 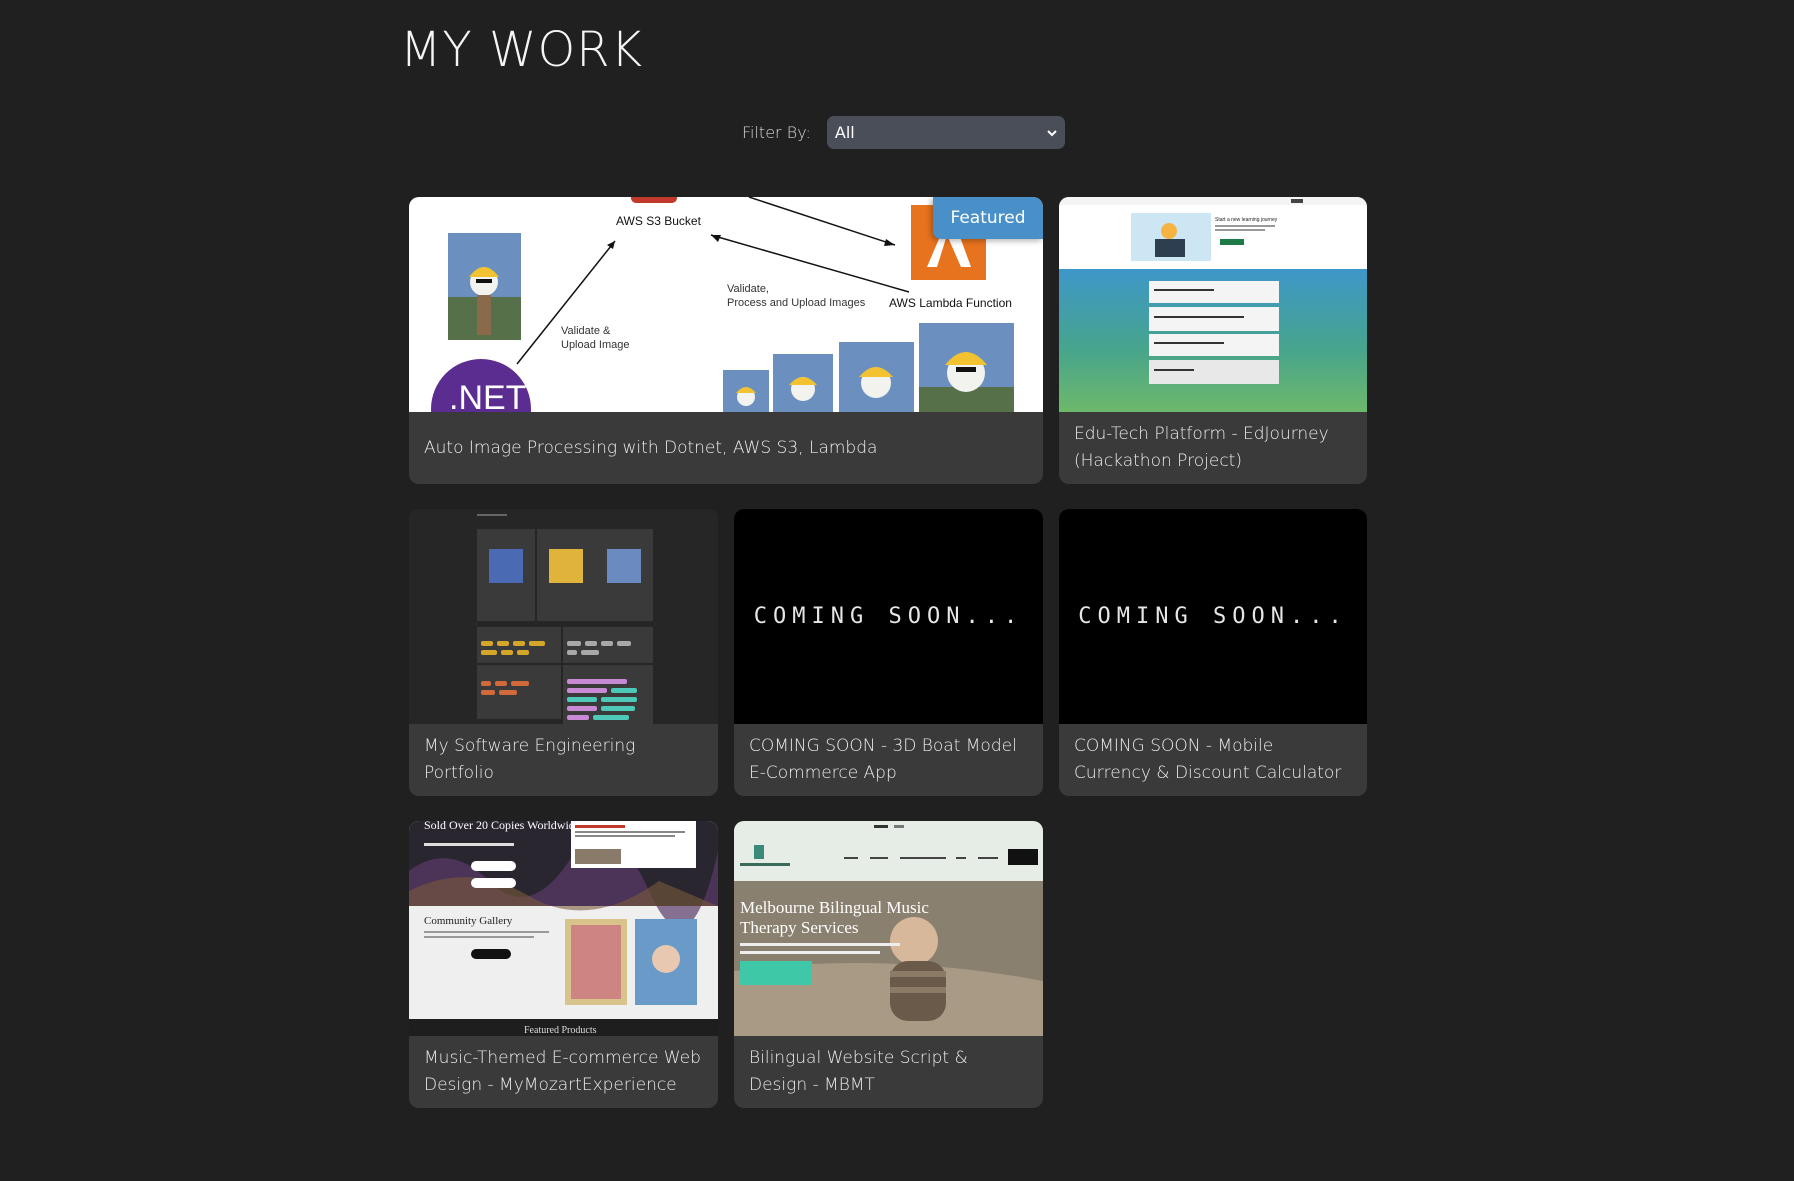 I want to click on community-gallery-label: Community Gallery, so click(x=468, y=921).